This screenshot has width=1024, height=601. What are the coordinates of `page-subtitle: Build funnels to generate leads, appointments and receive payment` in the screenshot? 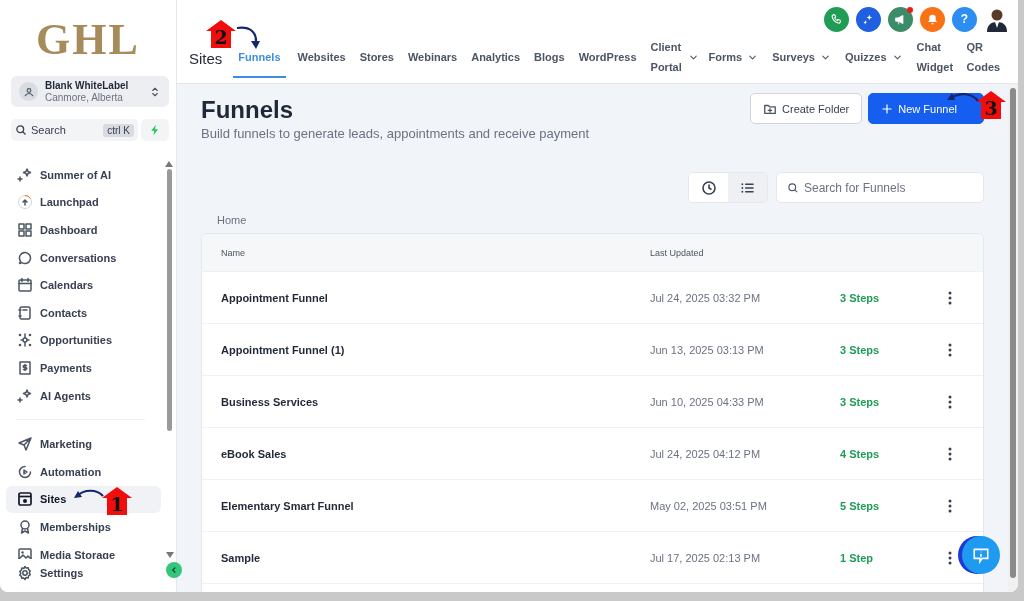 It's located at (395, 133).